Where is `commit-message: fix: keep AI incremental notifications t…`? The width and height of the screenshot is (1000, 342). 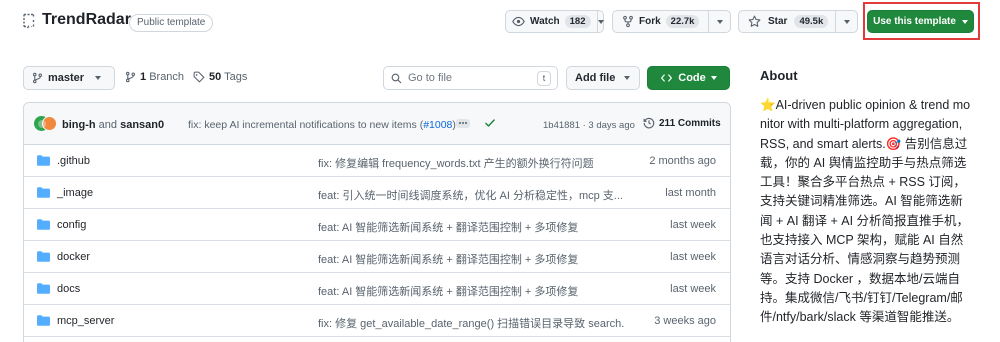 commit-message: fix: keep AI incremental notifications t… is located at coordinates (322, 125).